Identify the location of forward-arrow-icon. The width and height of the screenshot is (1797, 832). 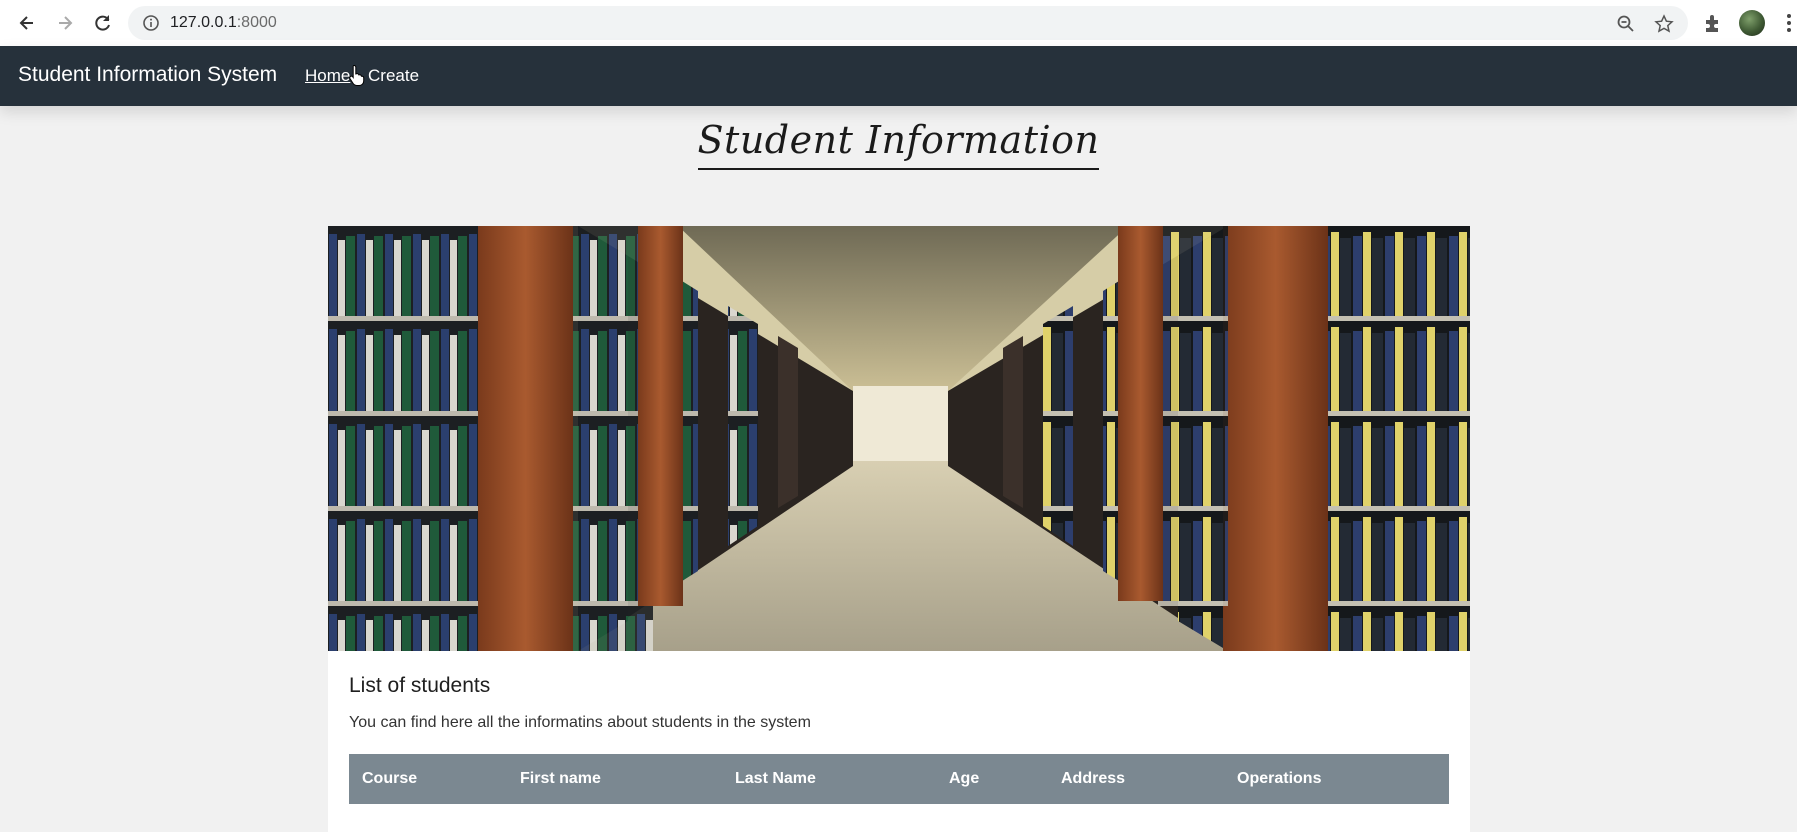
(65, 23).